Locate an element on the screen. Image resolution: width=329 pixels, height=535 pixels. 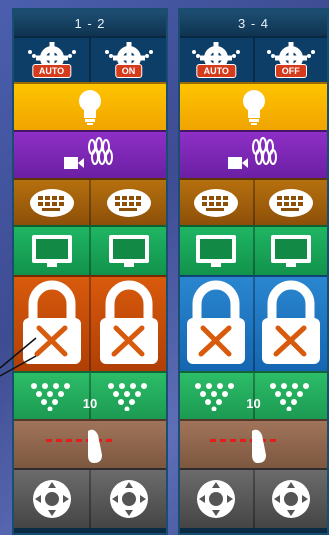
pinsetter-mode-row: AUTO ON is located at coordinates (90, 59).